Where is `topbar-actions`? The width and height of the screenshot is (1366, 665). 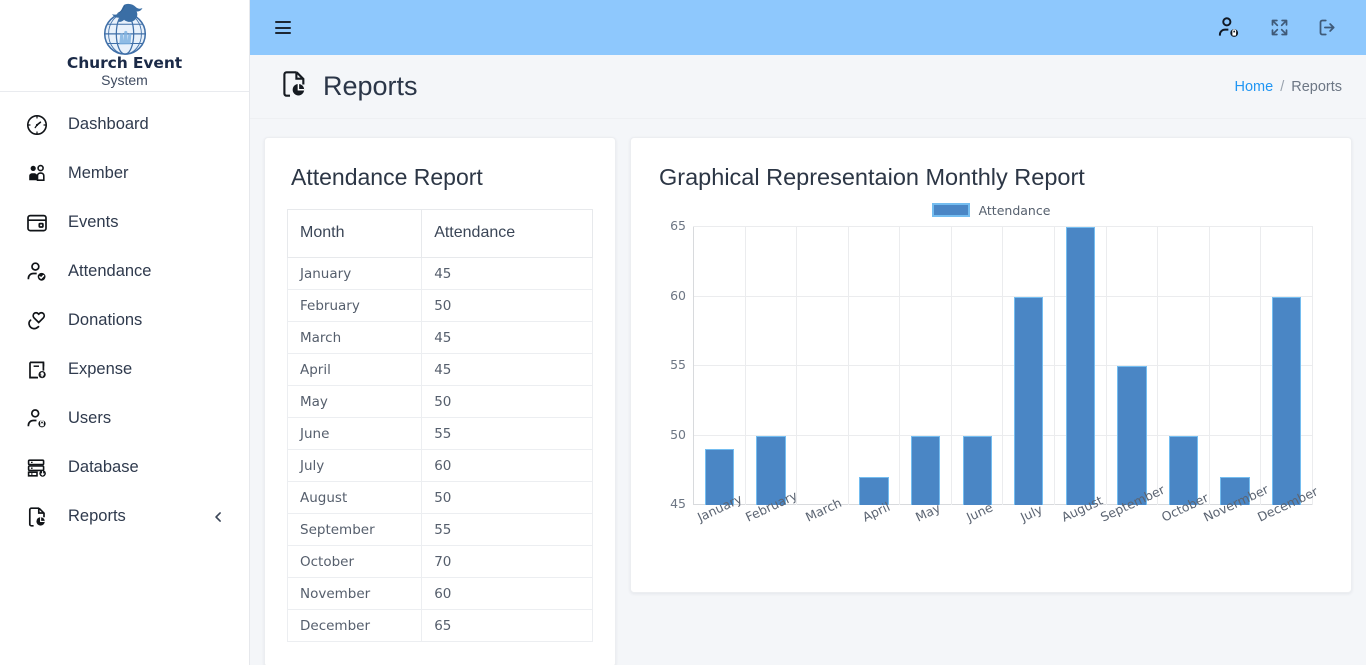
topbar-actions is located at coordinates (1277, 28).